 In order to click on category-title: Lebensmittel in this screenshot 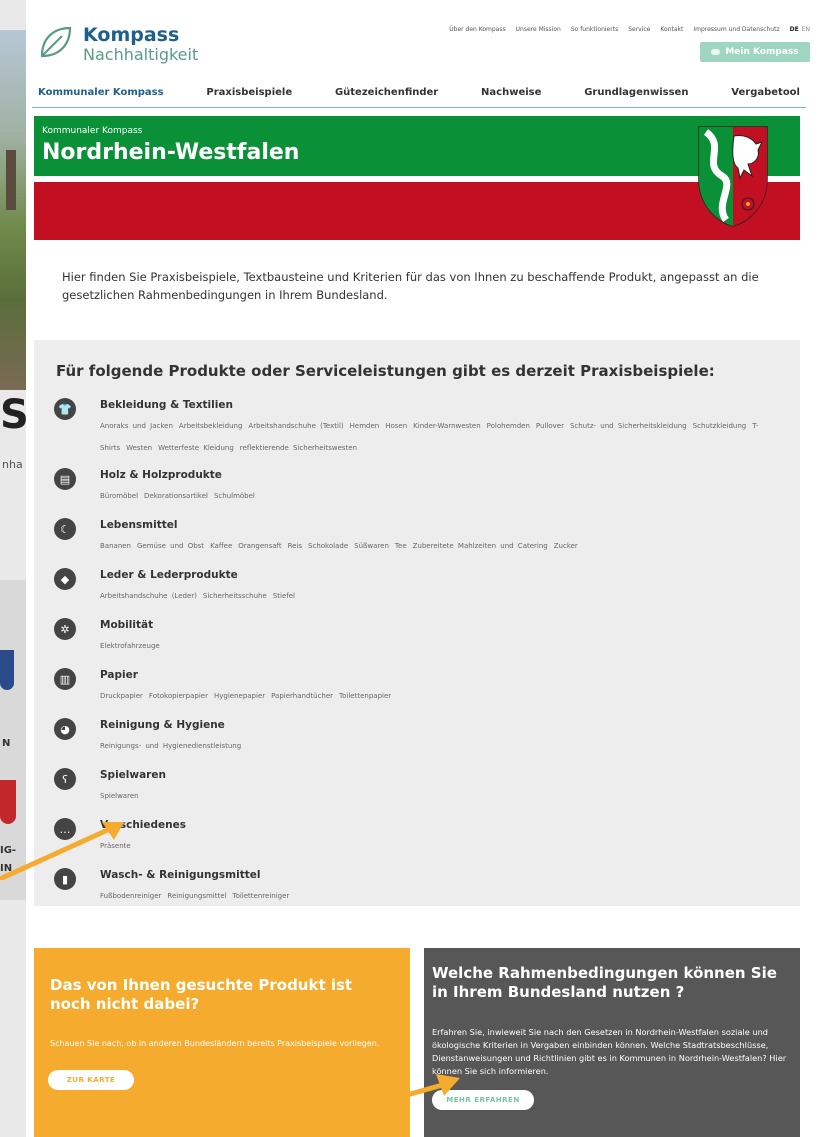, I will do `click(138, 525)`.